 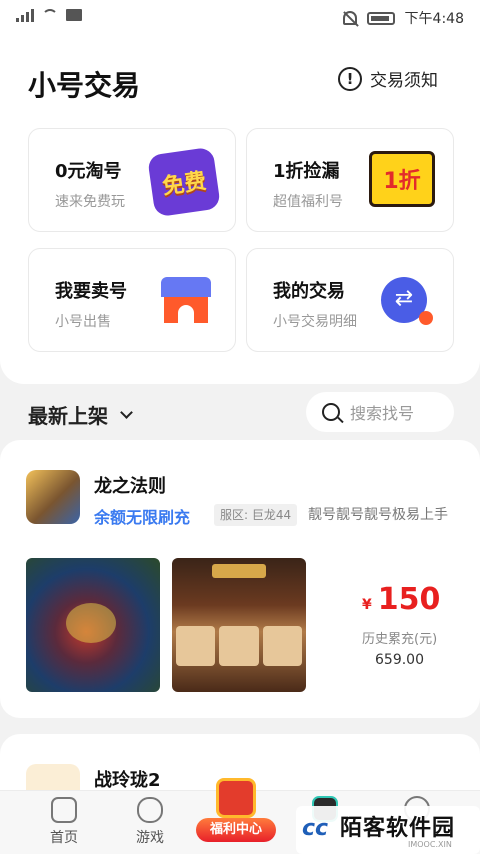 I want to click on nav-welfare-center: 福利中心, so click(x=236, y=813).